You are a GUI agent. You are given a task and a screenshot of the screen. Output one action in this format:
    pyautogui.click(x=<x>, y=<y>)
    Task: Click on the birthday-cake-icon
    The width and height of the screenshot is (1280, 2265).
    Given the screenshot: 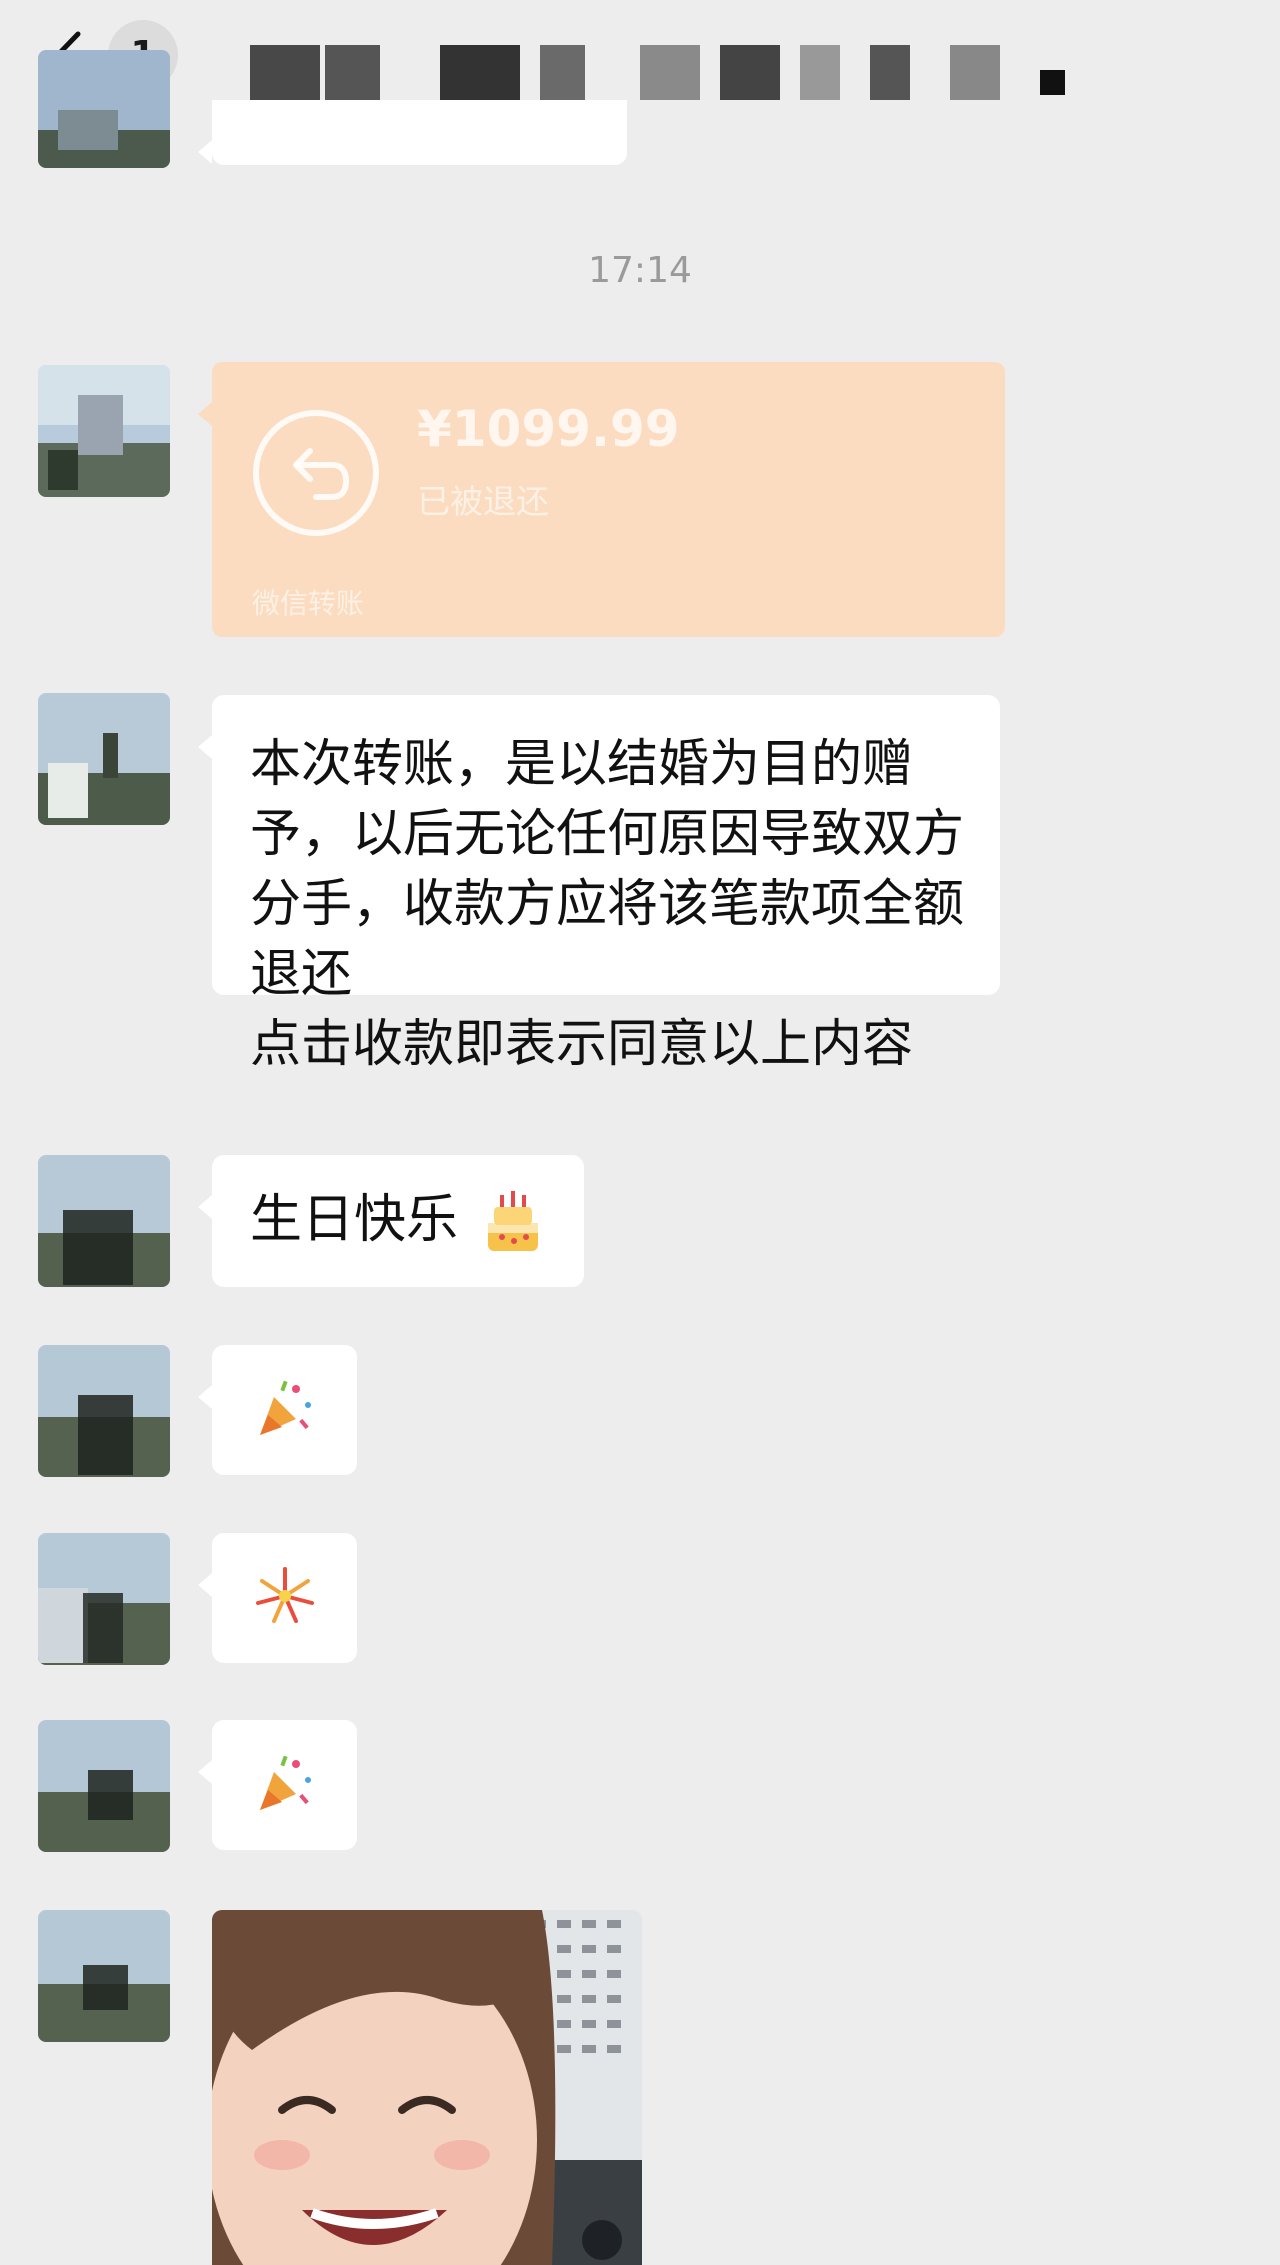 What is the action you would take?
    pyautogui.click(x=513, y=1221)
    